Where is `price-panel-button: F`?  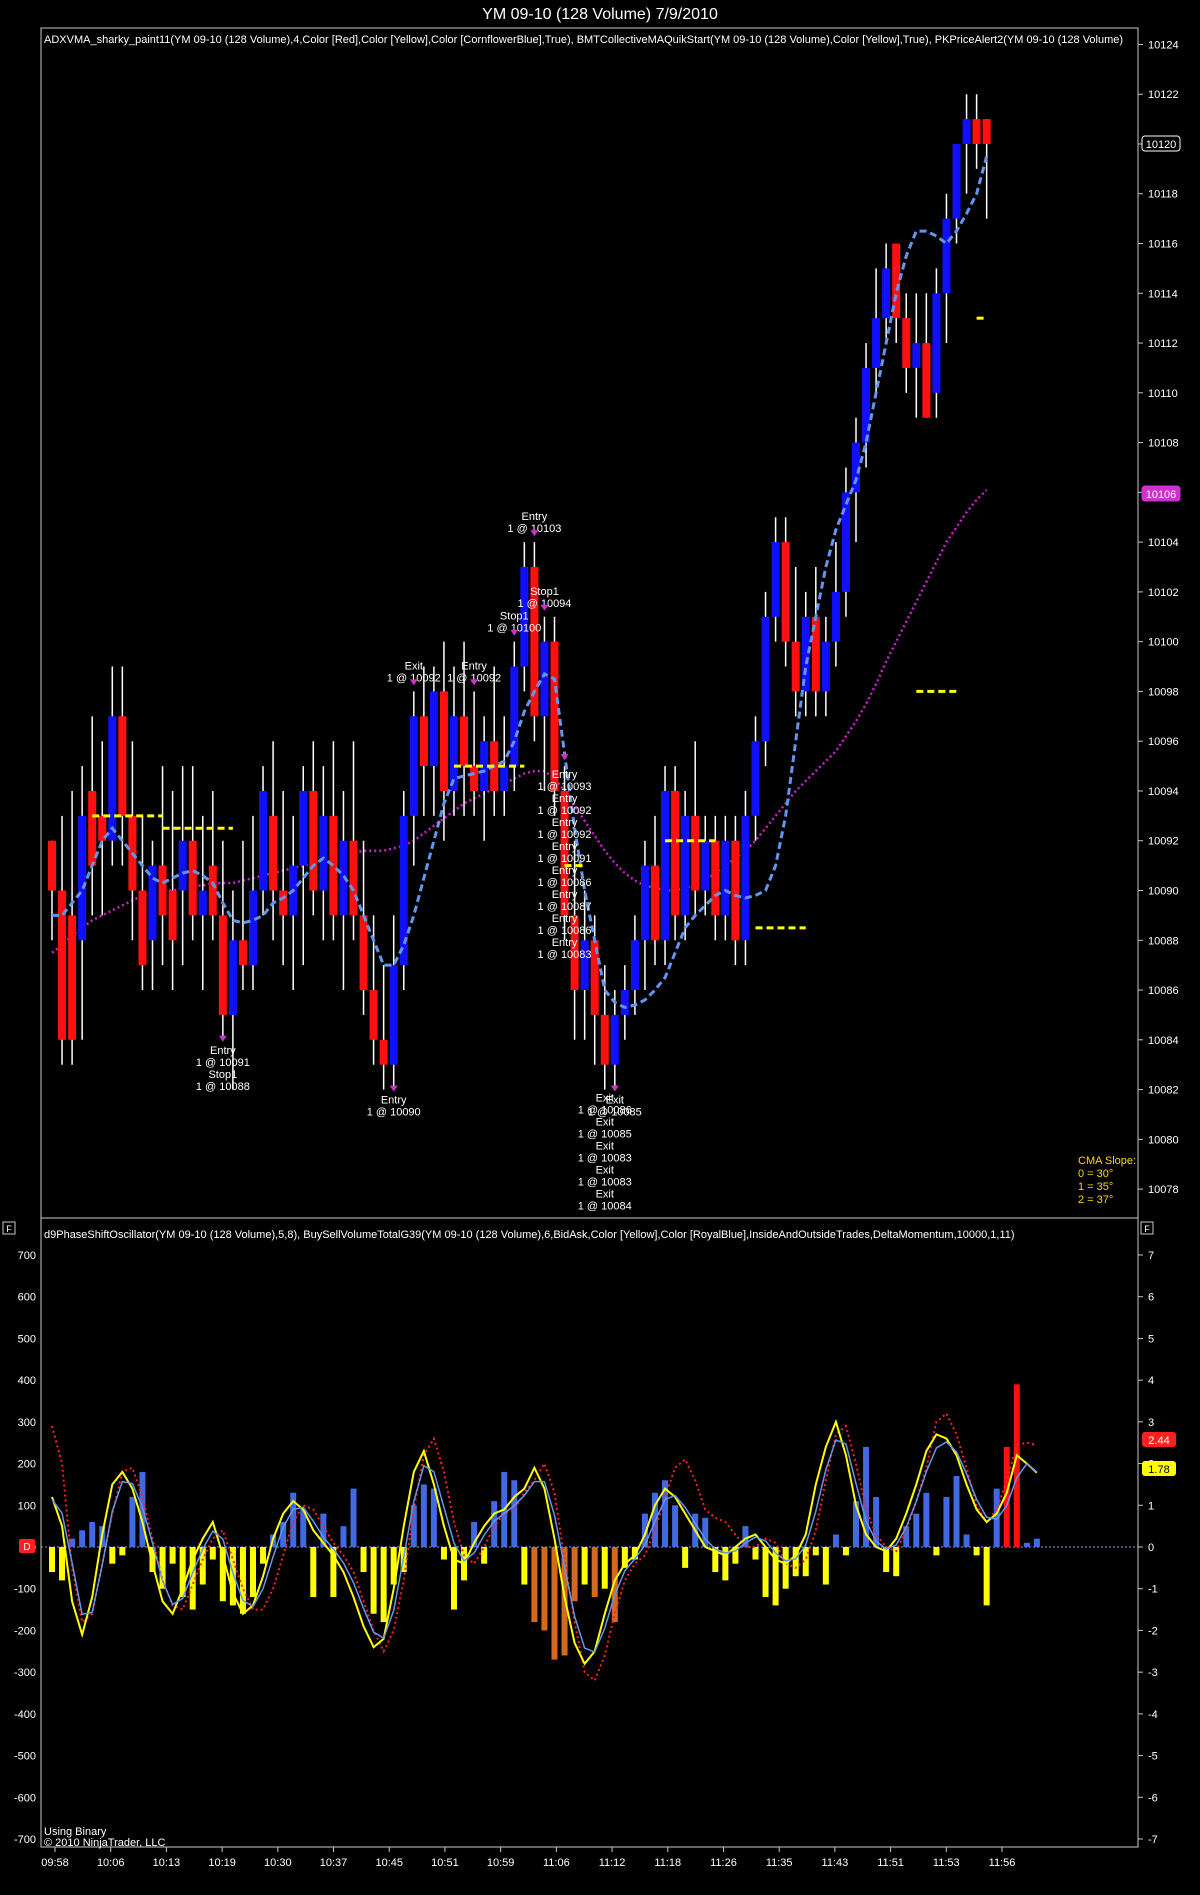 price-panel-button: F is located at coordinates (9, 1228).